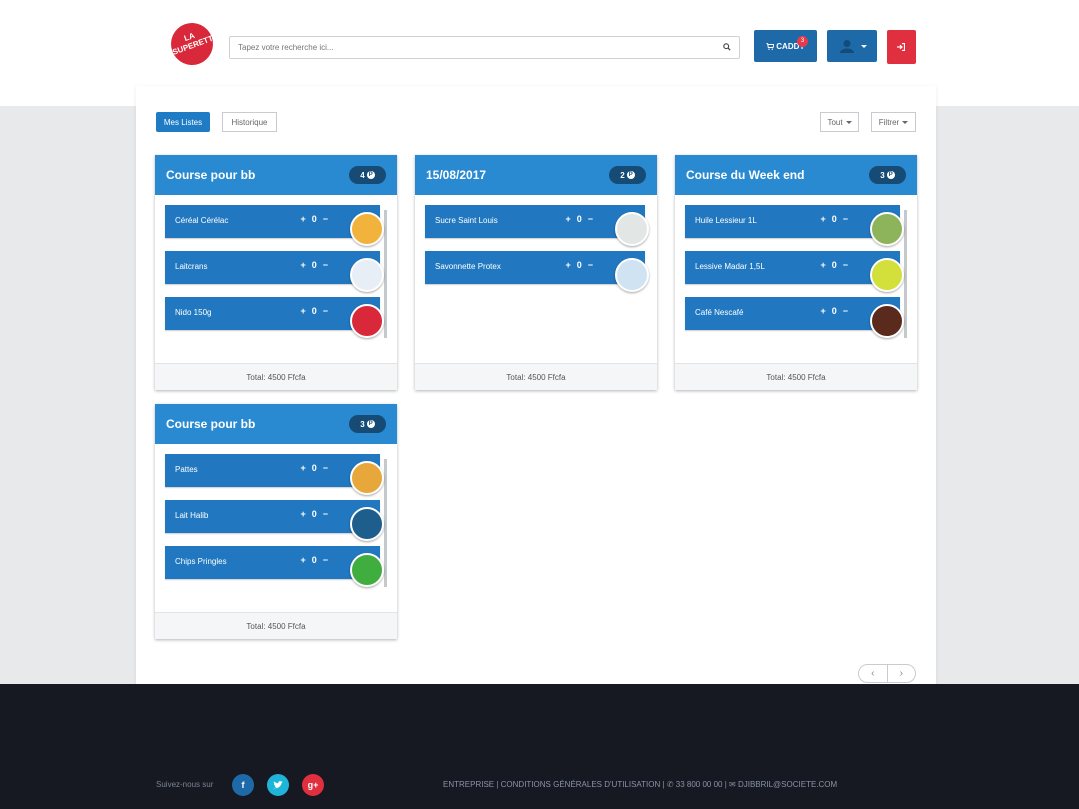 The width and height of the screenshot is (1079, 809). Describe the element at coordinates (727, 47) in the screenshot. I see `search-icon` at that location.